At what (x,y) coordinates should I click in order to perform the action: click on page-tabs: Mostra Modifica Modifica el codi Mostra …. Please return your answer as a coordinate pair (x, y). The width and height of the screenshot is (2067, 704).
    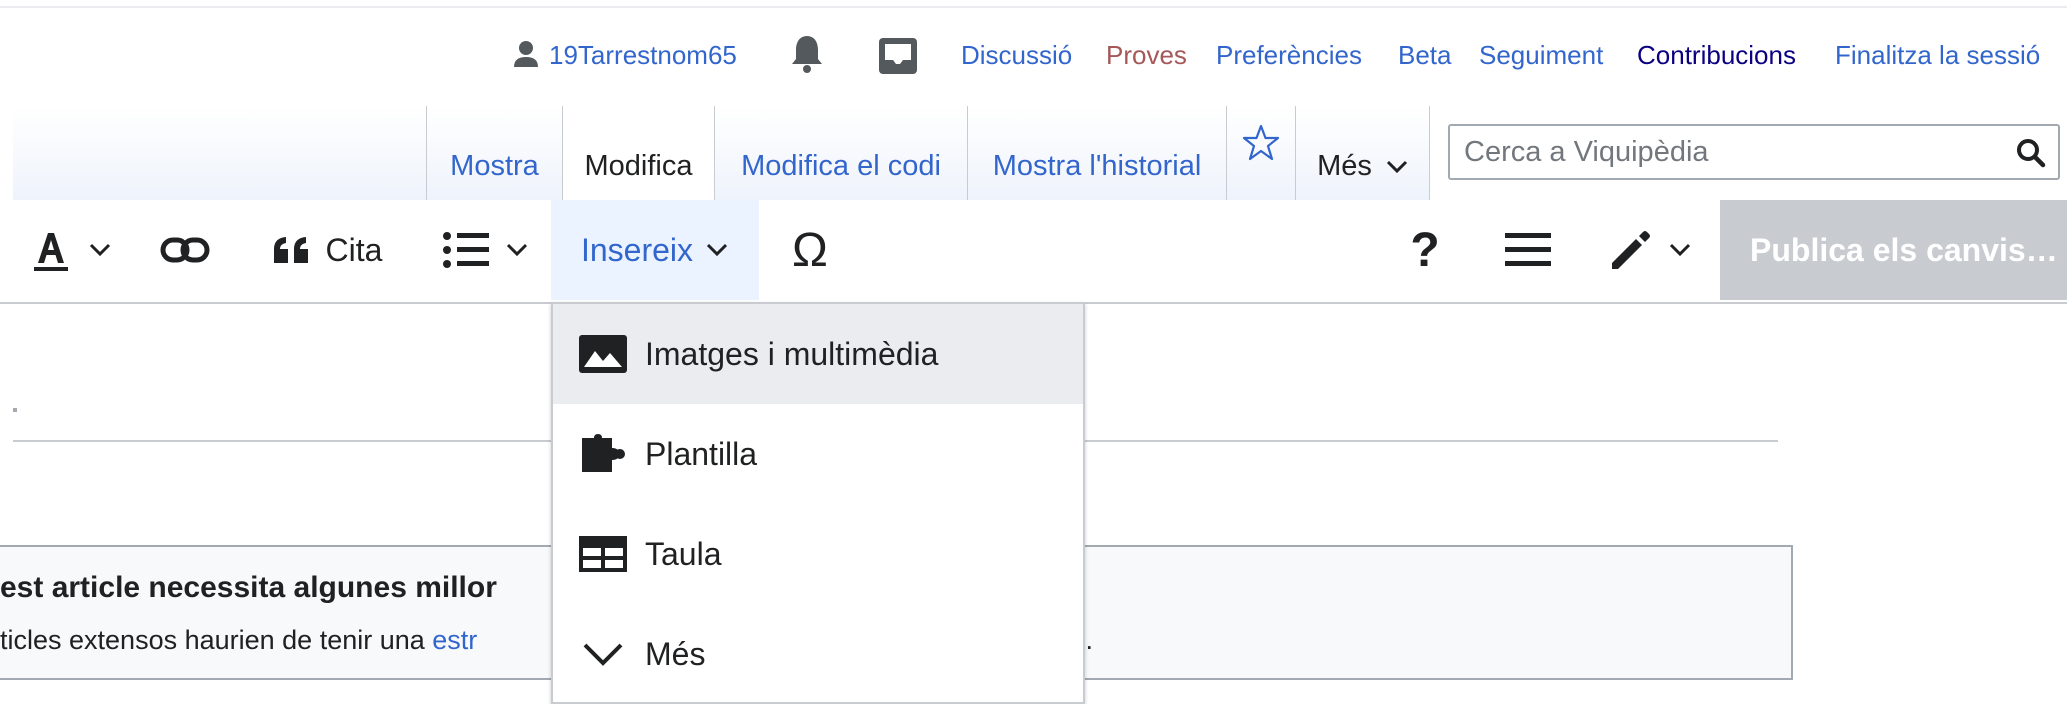
    Looking at the image, I should click on (1033, 154).